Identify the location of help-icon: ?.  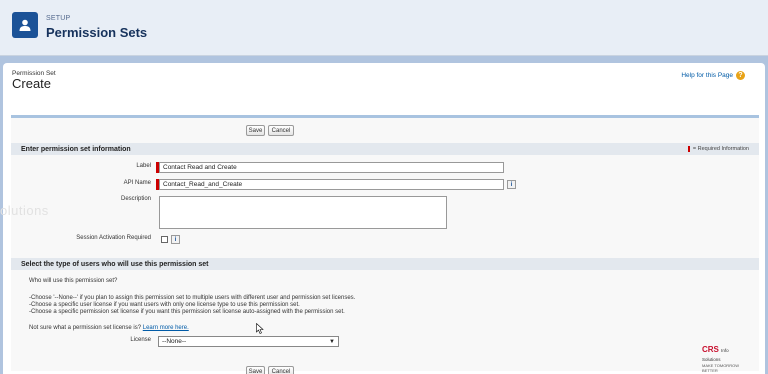
(740, 75).